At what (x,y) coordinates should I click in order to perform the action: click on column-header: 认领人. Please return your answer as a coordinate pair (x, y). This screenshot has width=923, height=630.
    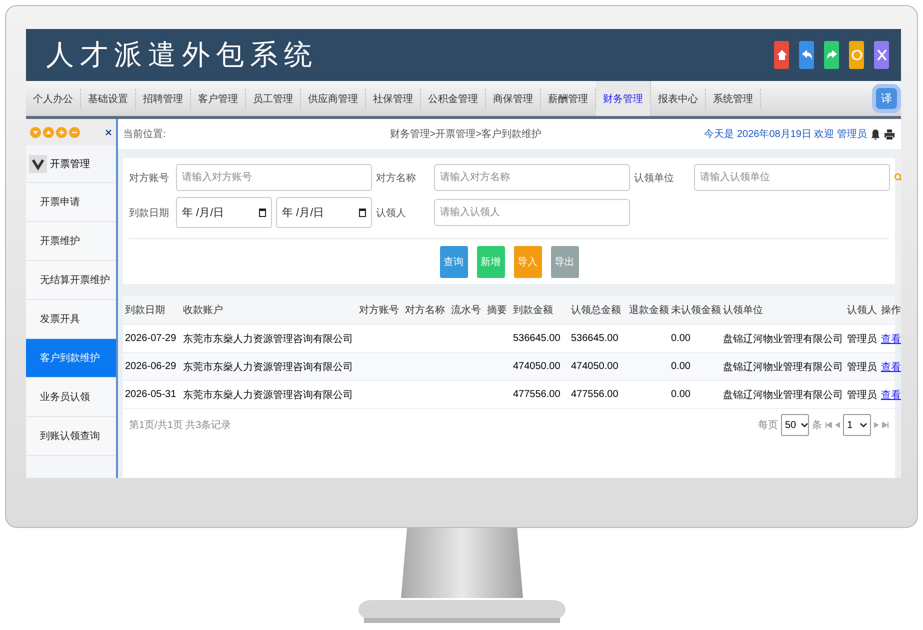
    Looking at the image, I should click on (862, 310).